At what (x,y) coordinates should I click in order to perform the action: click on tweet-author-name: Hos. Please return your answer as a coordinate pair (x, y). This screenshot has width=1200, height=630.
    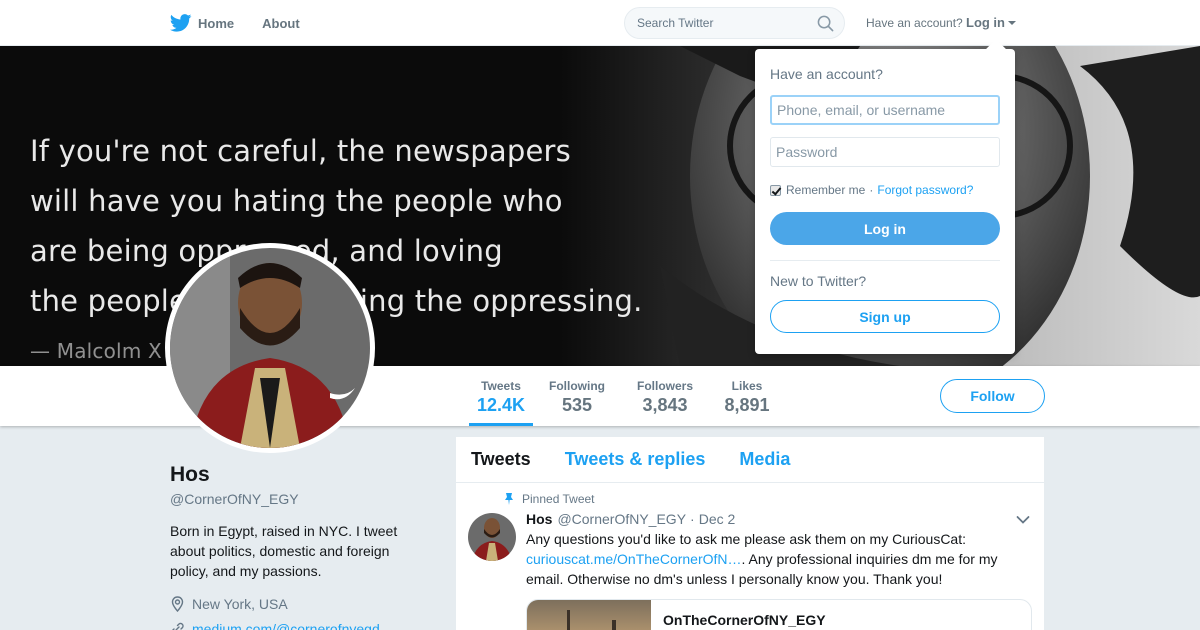
    Looking at the image, I should click on (539, 519).